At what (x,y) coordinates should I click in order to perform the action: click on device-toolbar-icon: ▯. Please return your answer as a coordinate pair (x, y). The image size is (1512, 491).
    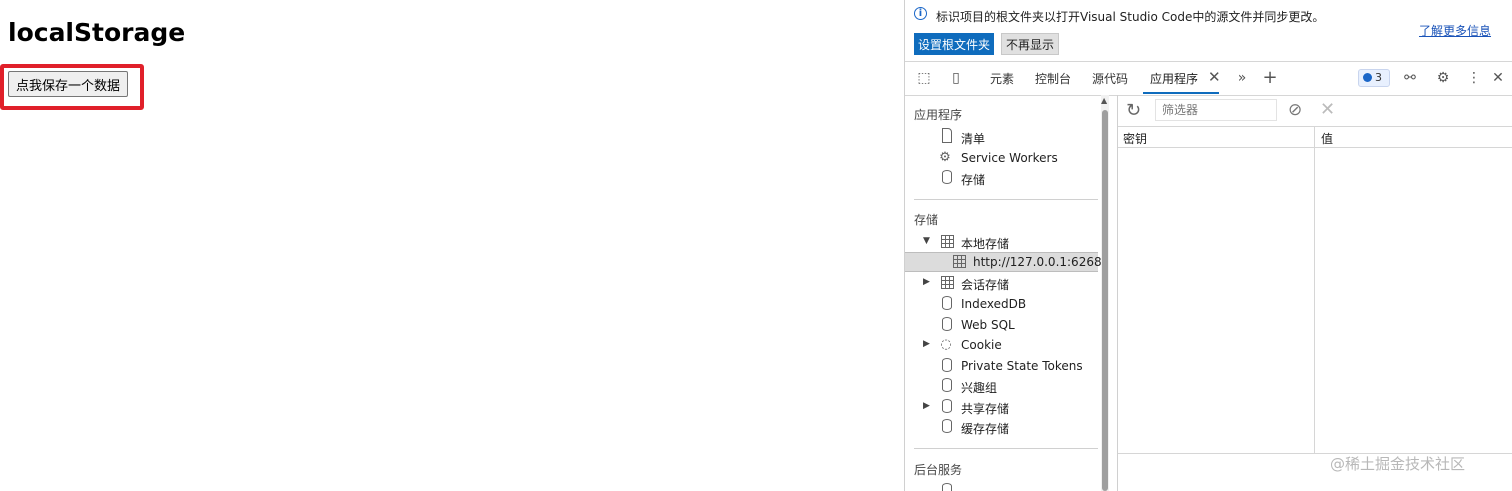
    Looking at the image, I should click on (956, 78).